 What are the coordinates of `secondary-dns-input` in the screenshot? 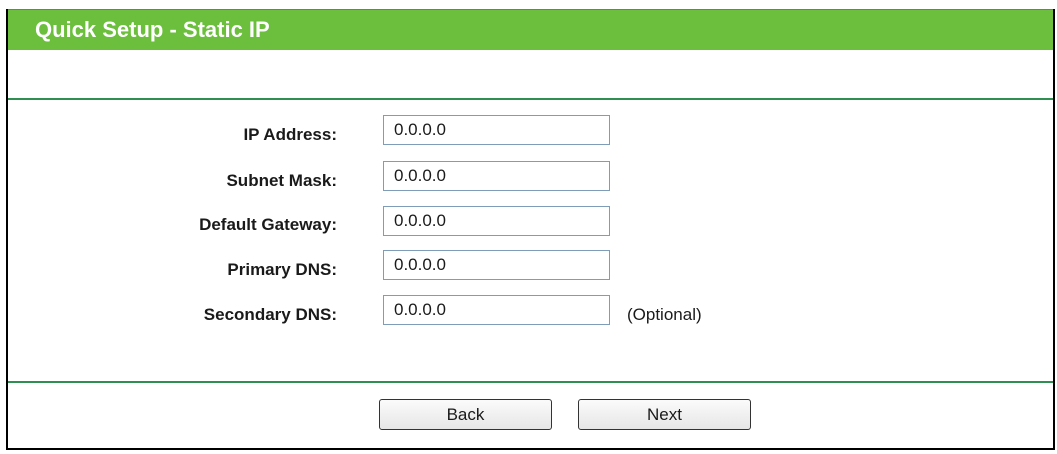 It's located at (496, 310).